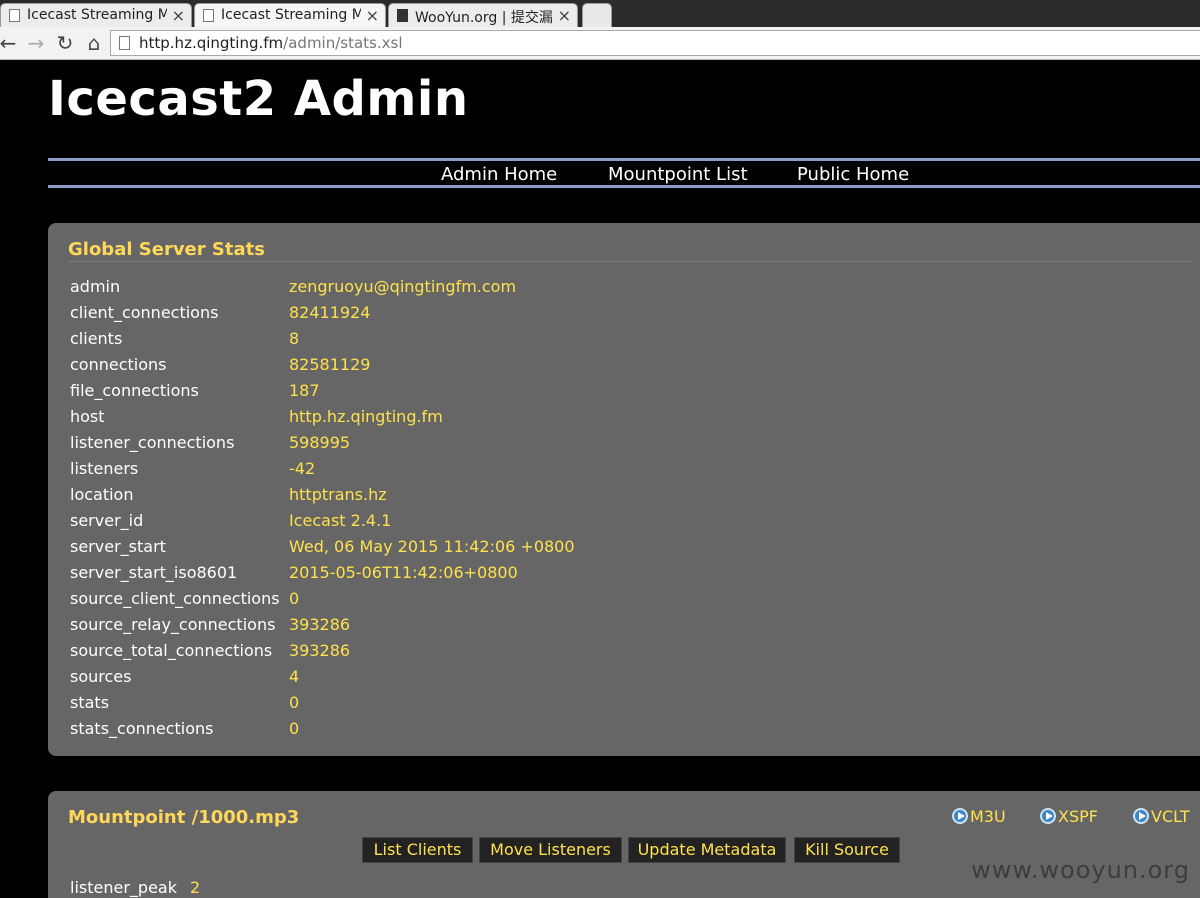 The image size is (1200, 898). I want to click on stat-key: host, so click(87, 416).